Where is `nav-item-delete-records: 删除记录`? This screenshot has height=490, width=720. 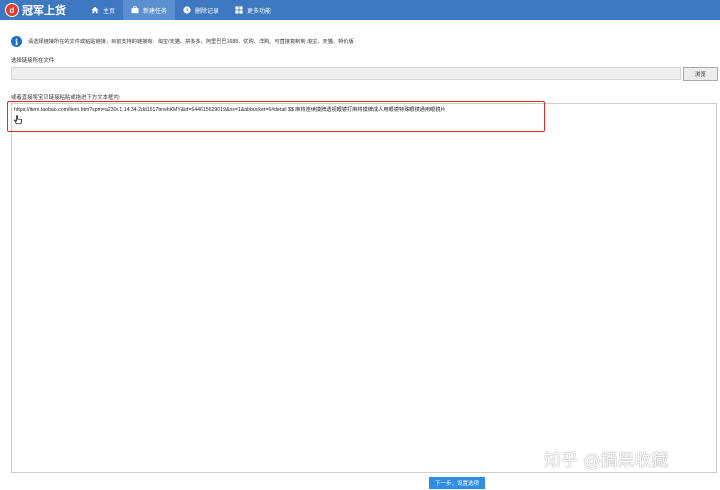 nav-item-delete-records: 删除记录 is located at coordinates (201, 10).